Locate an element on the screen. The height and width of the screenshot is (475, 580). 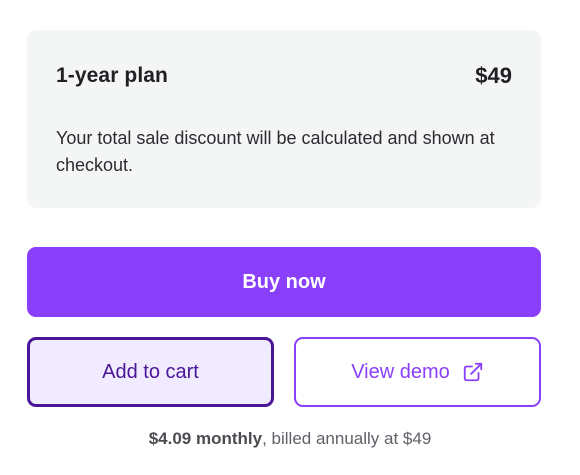
plan-name: 1-year plan is located at coordinates (112, 75).